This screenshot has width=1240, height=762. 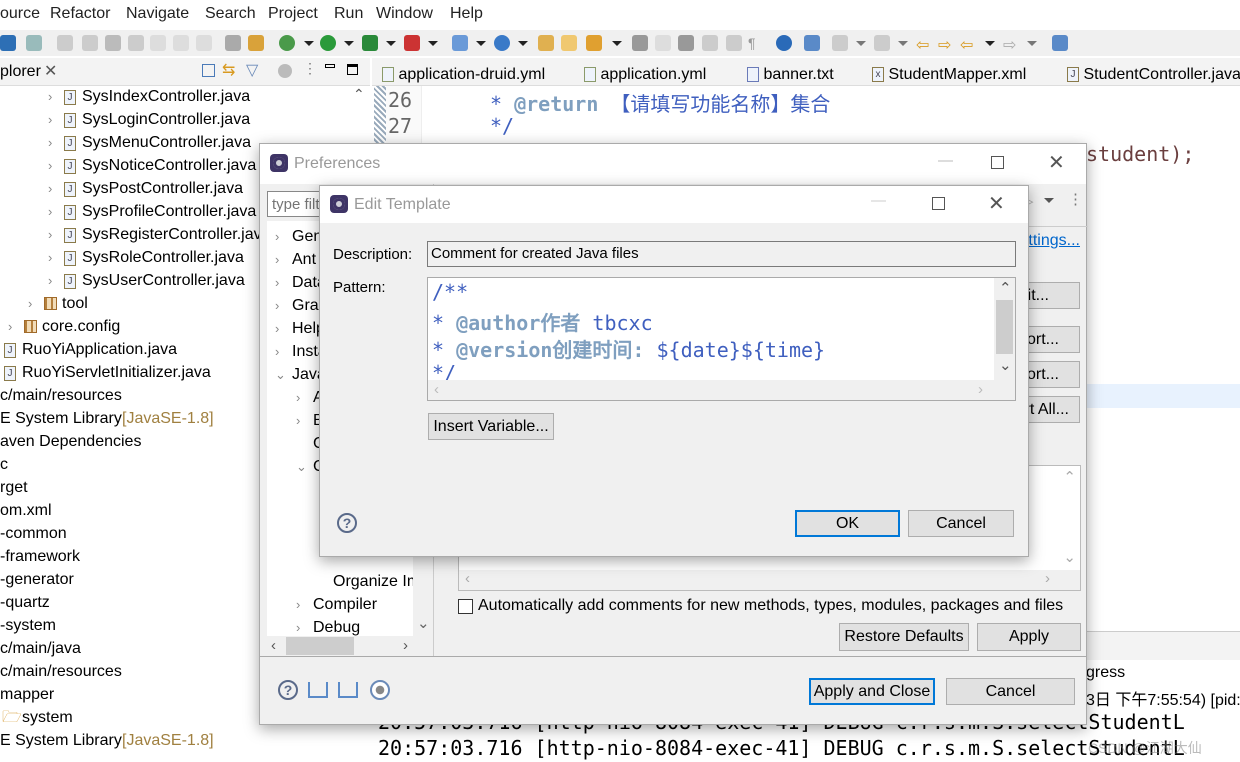 I want to click on focus-icon, so click(x=285, y=71).